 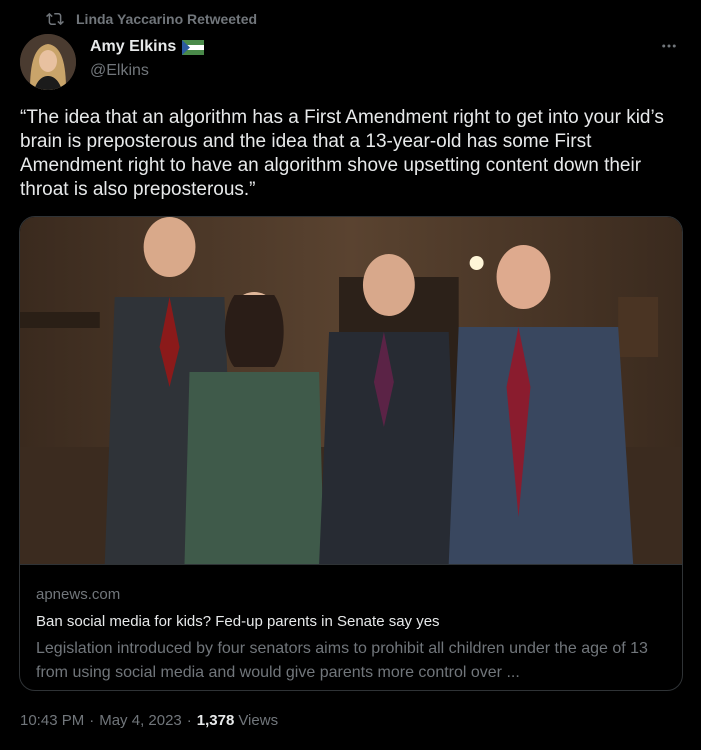 What do you see at coordinates (140, 720) in the screenshot?
I see `tweet-date: May 4, 2023` at bounding box center [140, 720].